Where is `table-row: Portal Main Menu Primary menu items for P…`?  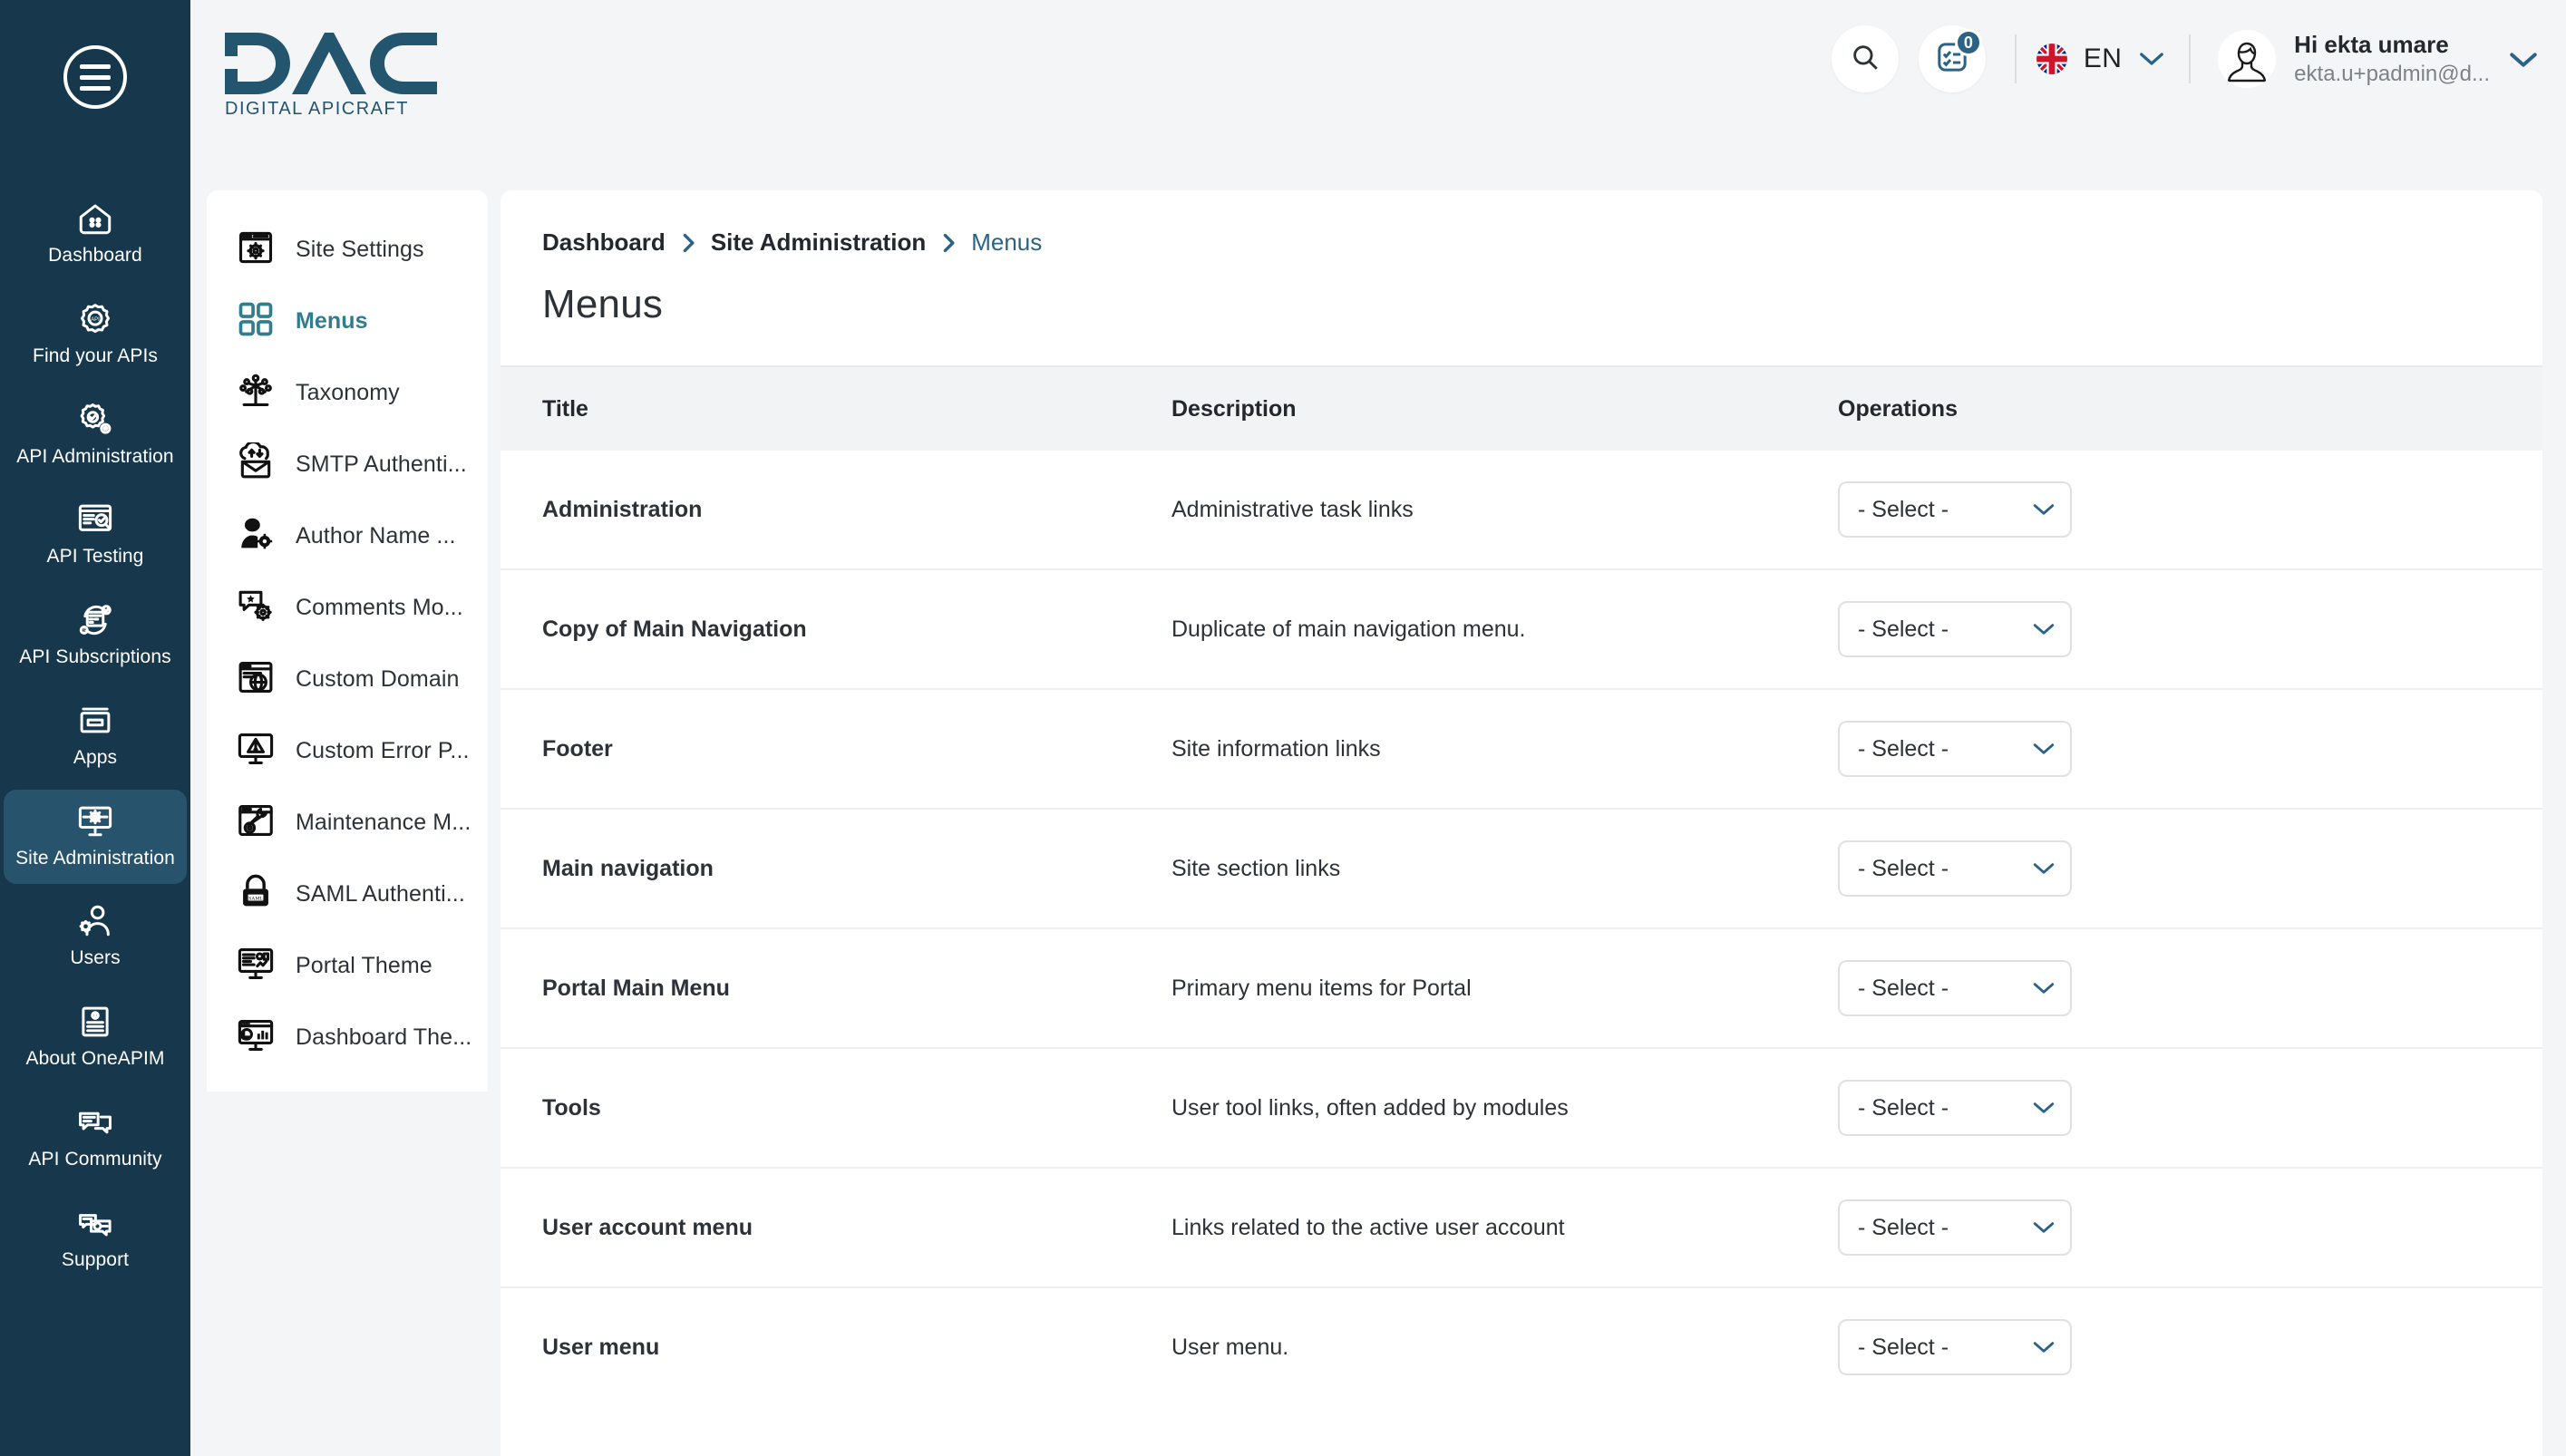
table-row: Portal Main Menu Primary menu items for P… is located at coordinates (1521, 988).